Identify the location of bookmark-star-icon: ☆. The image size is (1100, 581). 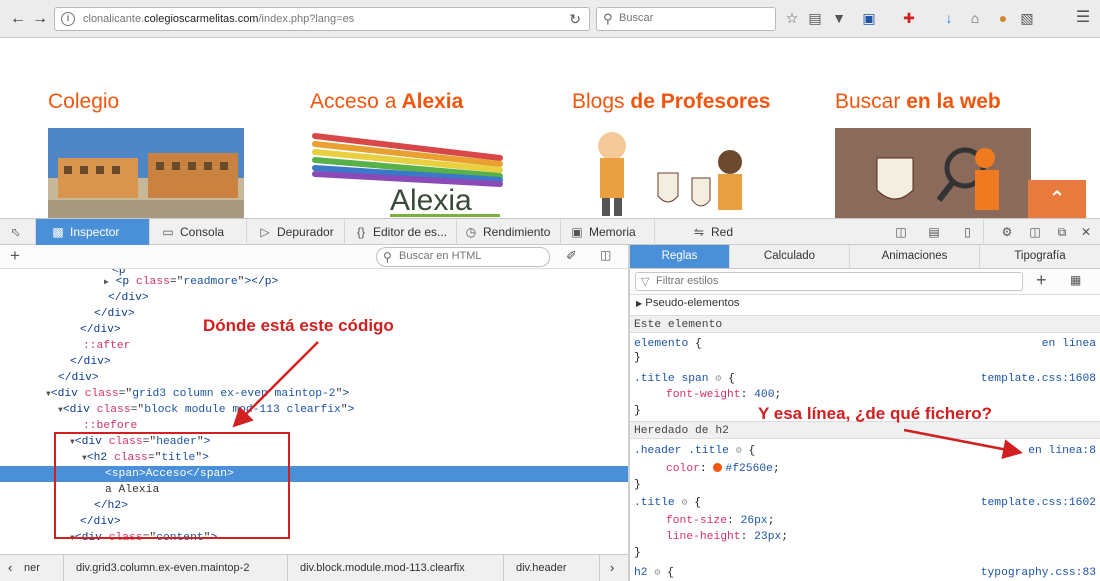
(792, 18).